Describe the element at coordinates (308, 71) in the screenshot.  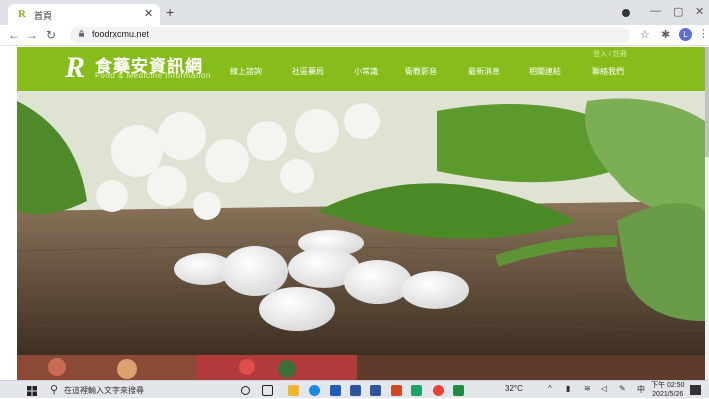
I see `nav-community-pharmacy: 社區藥局` at that location.